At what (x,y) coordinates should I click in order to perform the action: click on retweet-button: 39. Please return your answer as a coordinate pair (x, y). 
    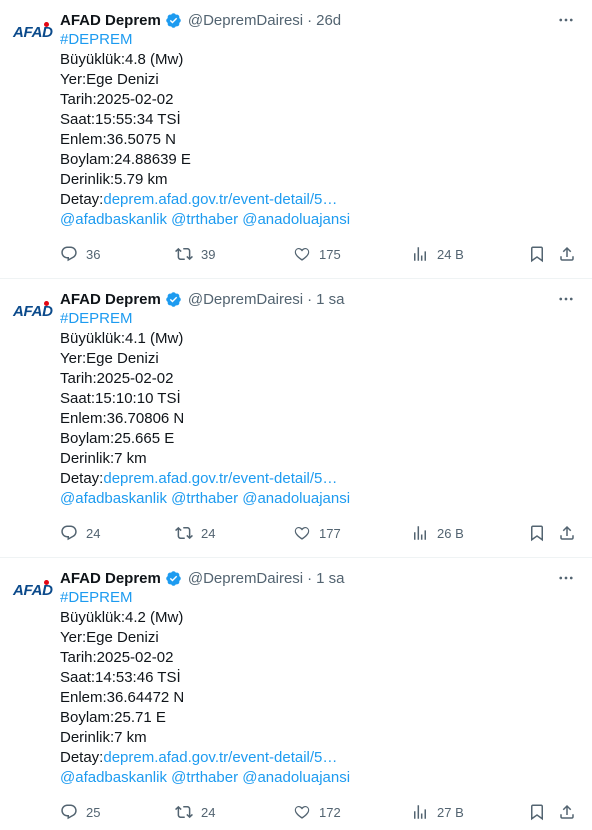
    Looking at the image, I should click on (195, 254).